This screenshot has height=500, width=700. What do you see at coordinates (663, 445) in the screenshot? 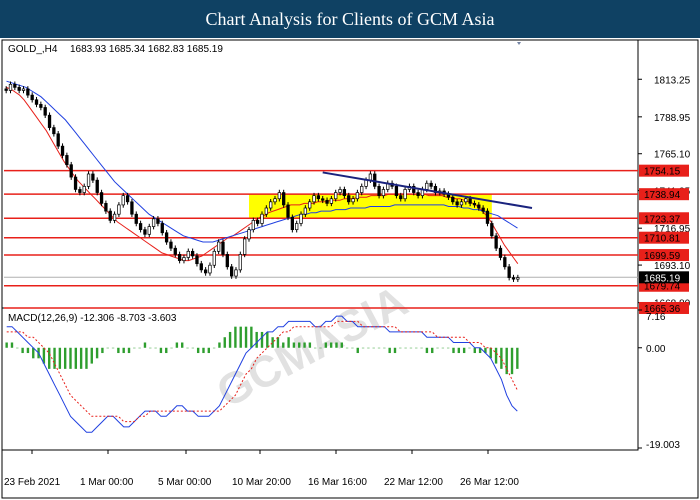
I see `macd-tick-label: -19.003` at bounding box center [663, 445].